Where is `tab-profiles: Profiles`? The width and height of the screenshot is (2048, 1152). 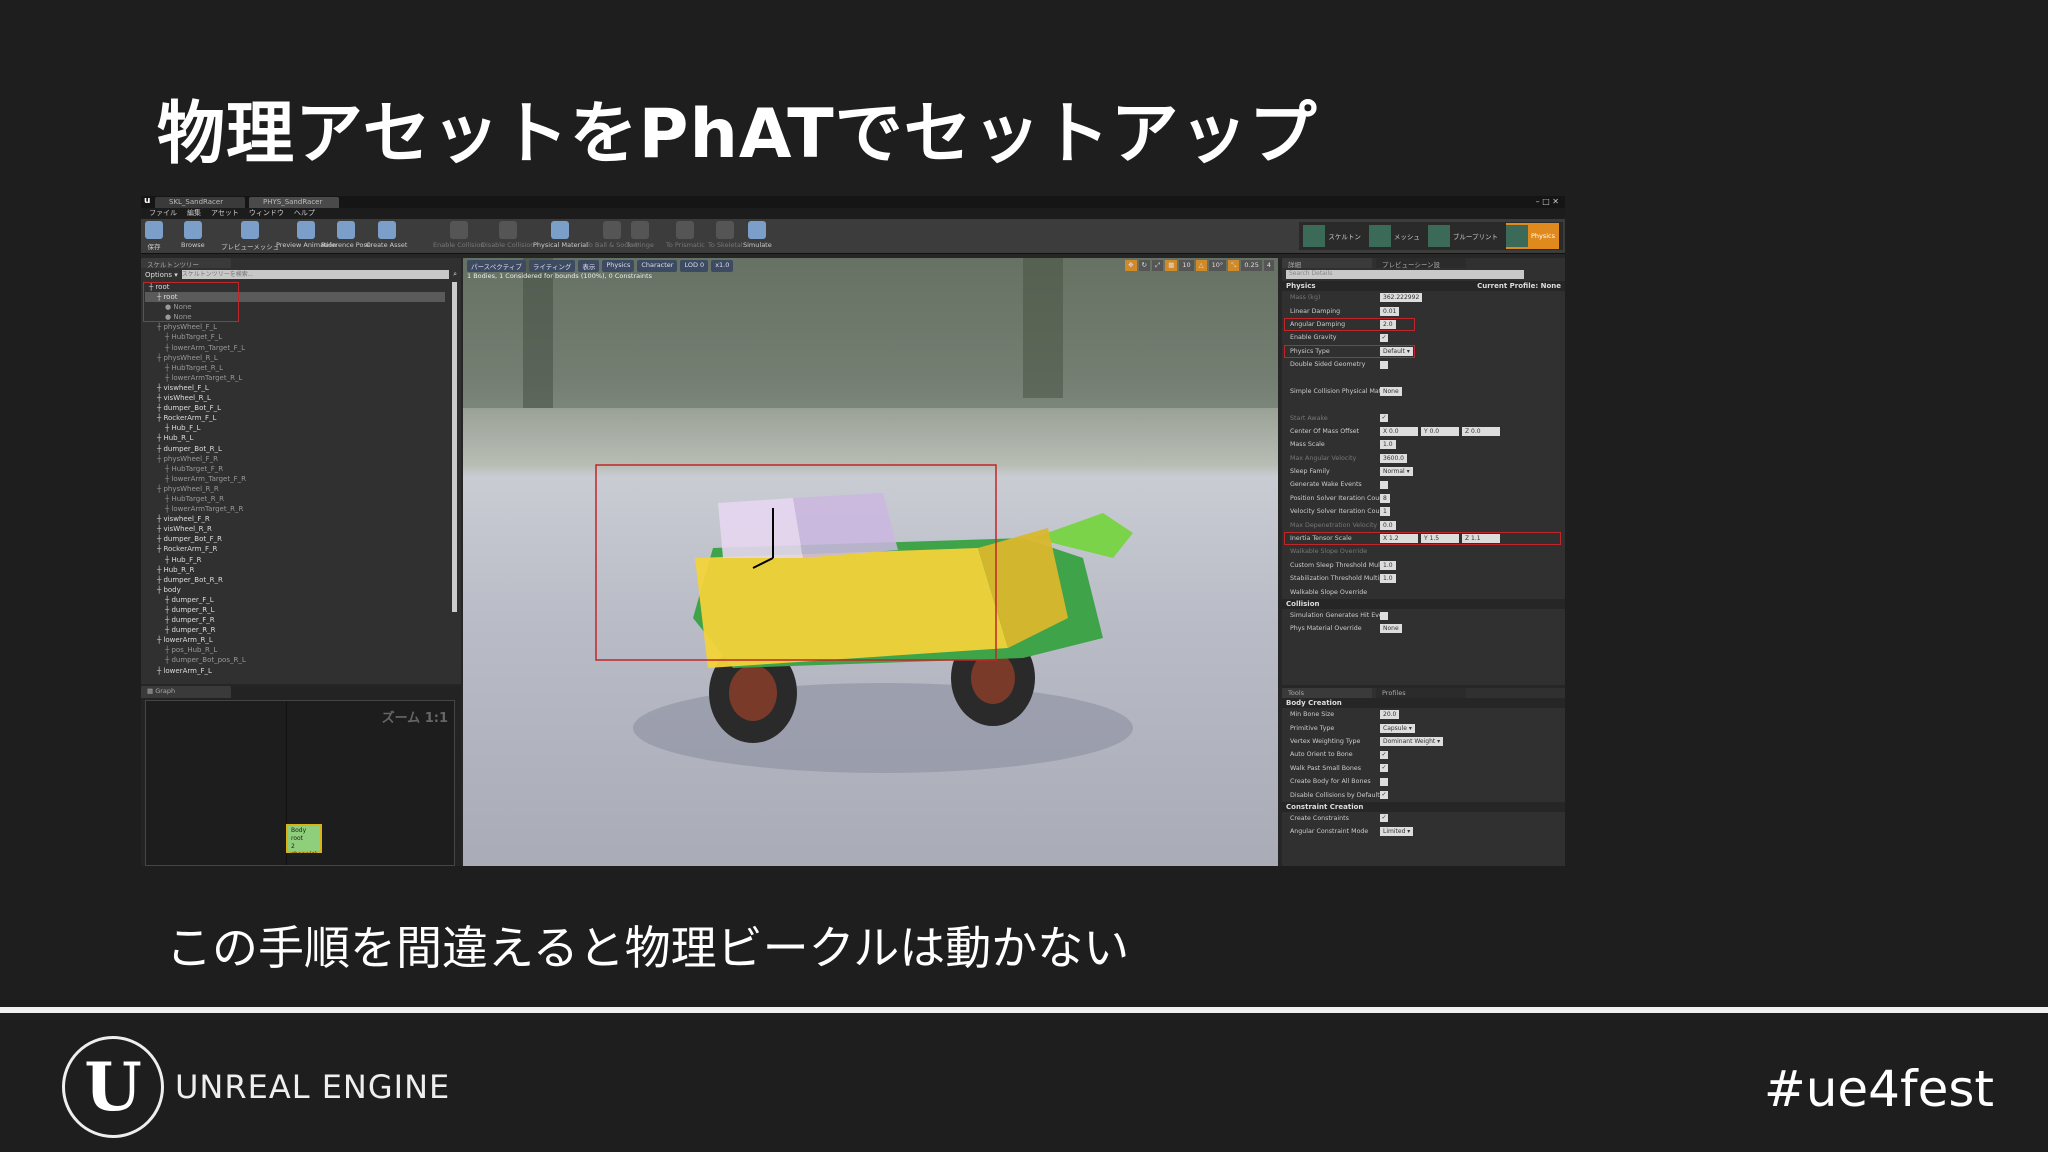
tab-profiles: Profiles is located at coordinates (1421, 693).